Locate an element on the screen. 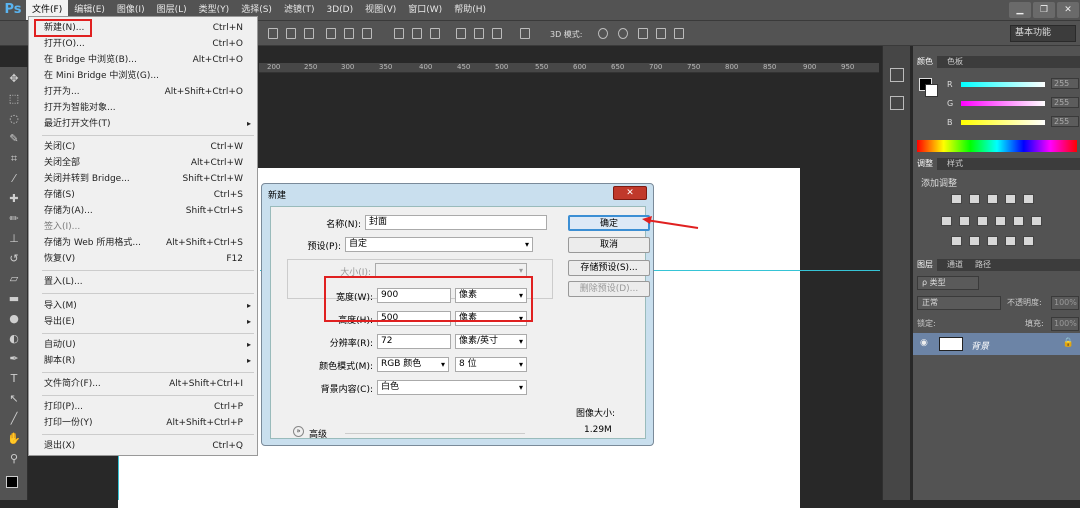 Image resolution: width=1080 pixels, height=508 pixels. menu-item-import: 导入(M) ▸ is located at coordinates (143, 306).